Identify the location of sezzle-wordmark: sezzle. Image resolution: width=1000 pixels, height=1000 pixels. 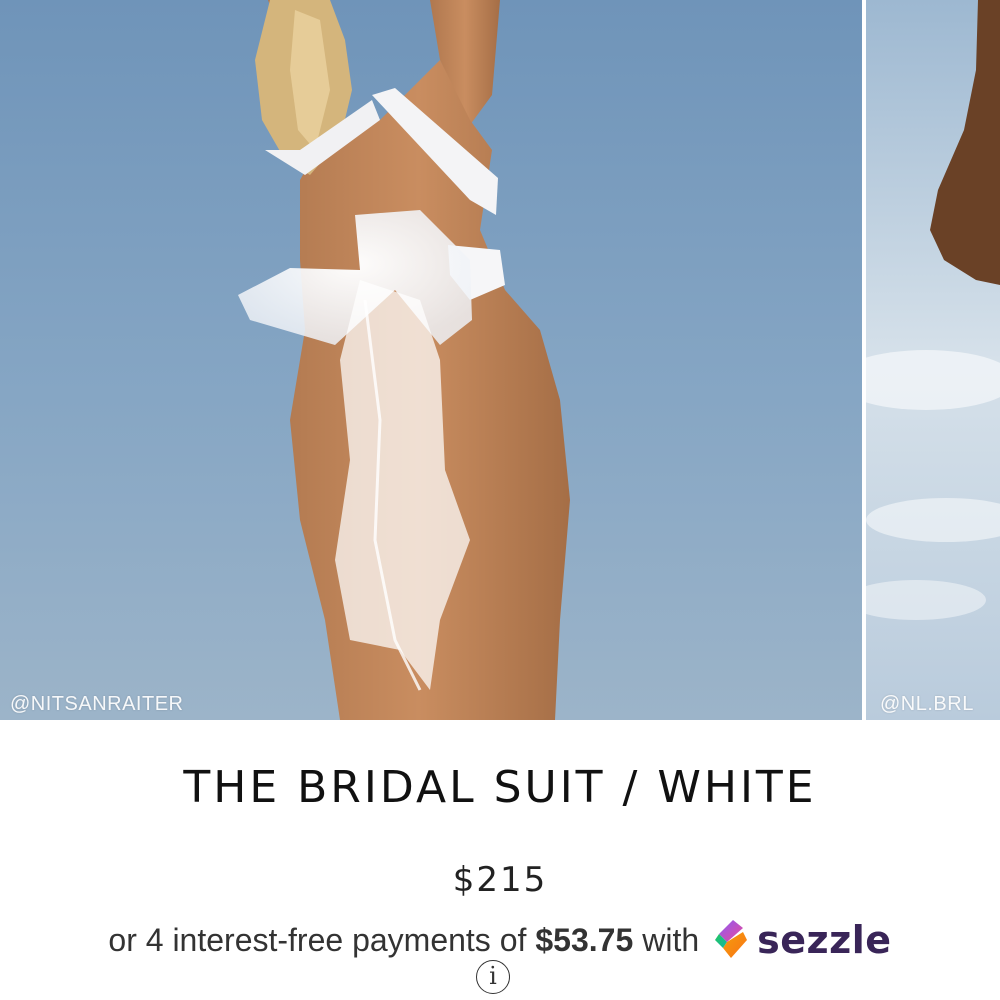
(824, 940).